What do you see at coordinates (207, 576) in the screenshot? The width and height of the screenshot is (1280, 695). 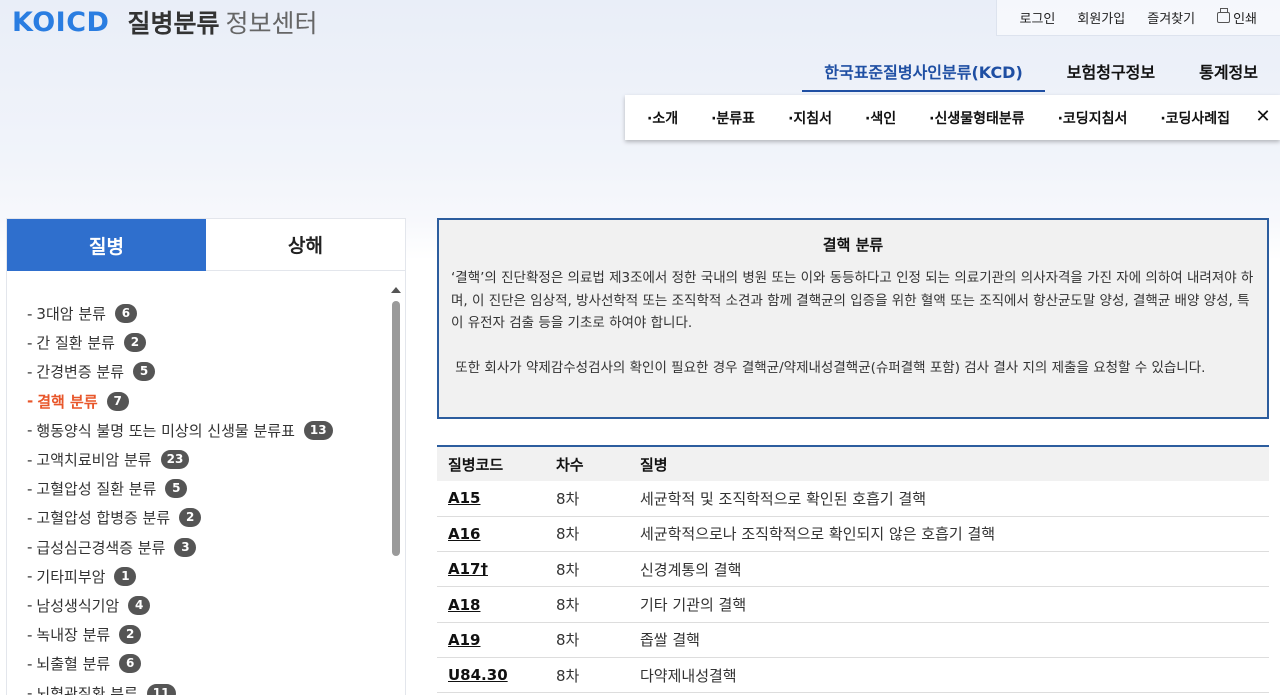 I see `category-item: -기타피부암1` at bounding box center [207, 576].